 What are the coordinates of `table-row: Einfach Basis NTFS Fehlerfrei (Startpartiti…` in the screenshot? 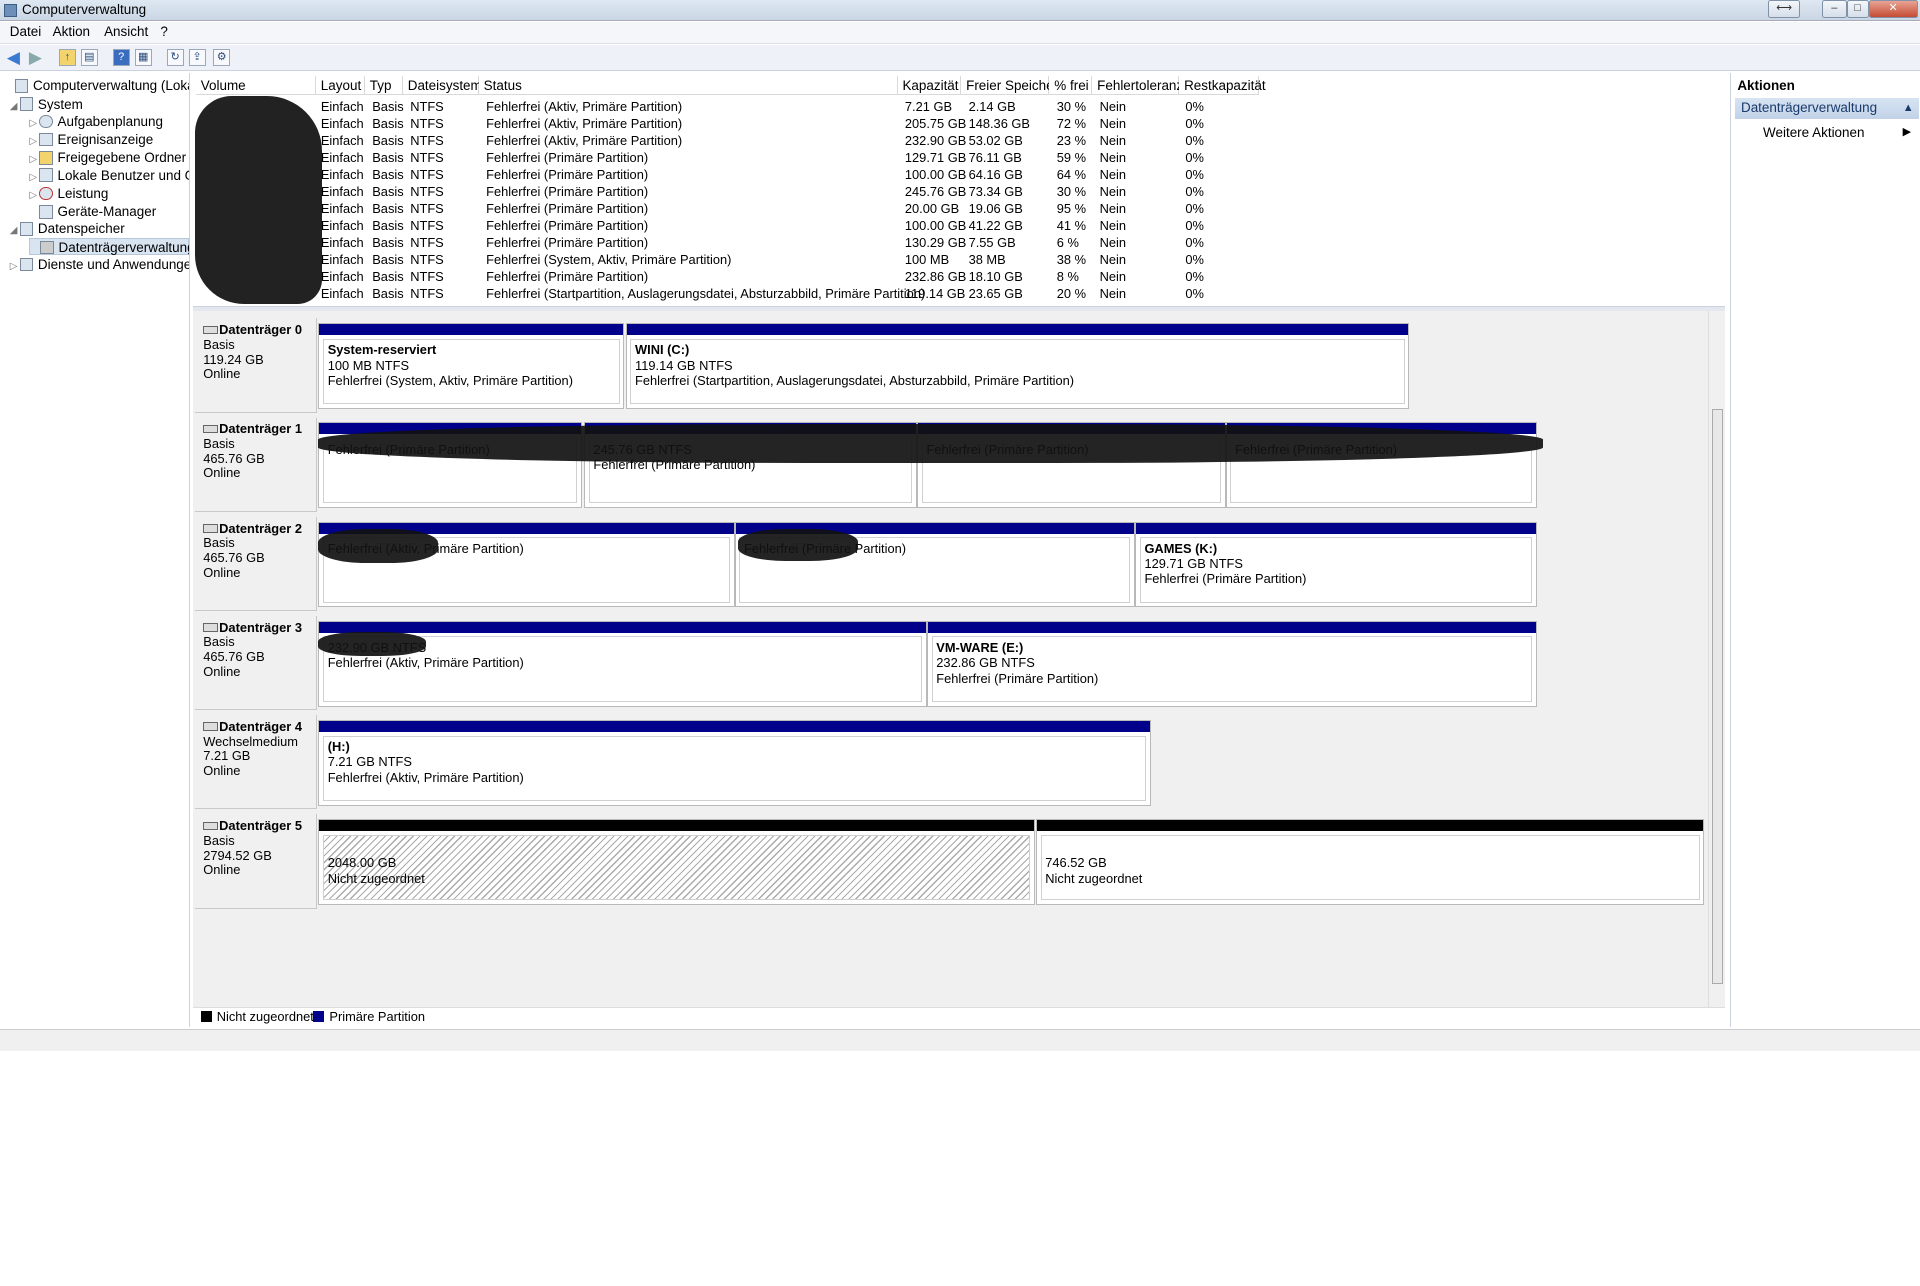 It's located at (959, 293).